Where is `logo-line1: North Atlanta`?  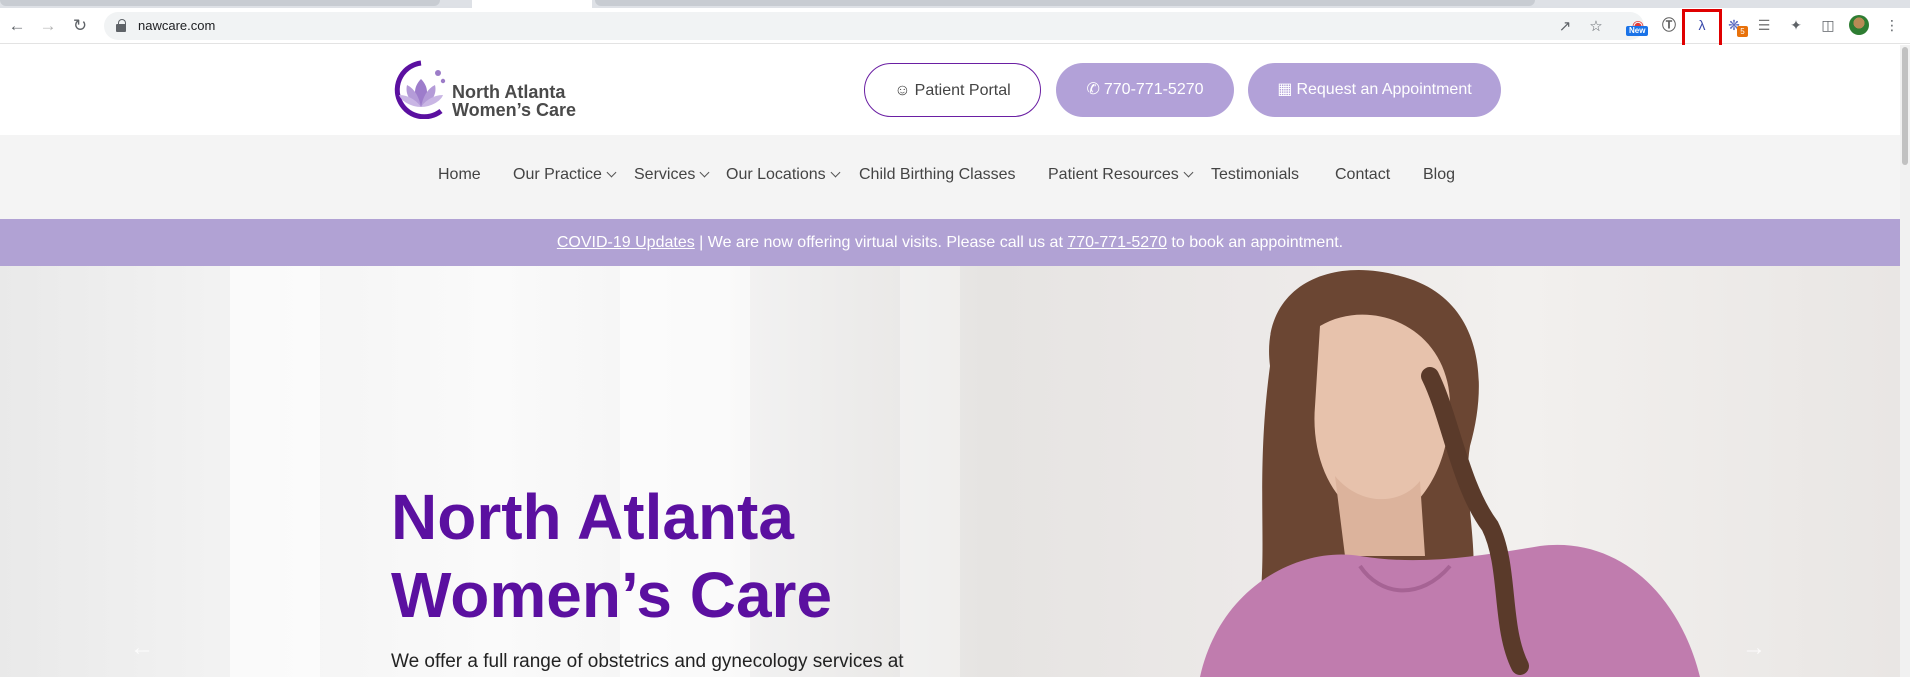
logo-line1: North Atlanta is located at coordinates (509, 92).